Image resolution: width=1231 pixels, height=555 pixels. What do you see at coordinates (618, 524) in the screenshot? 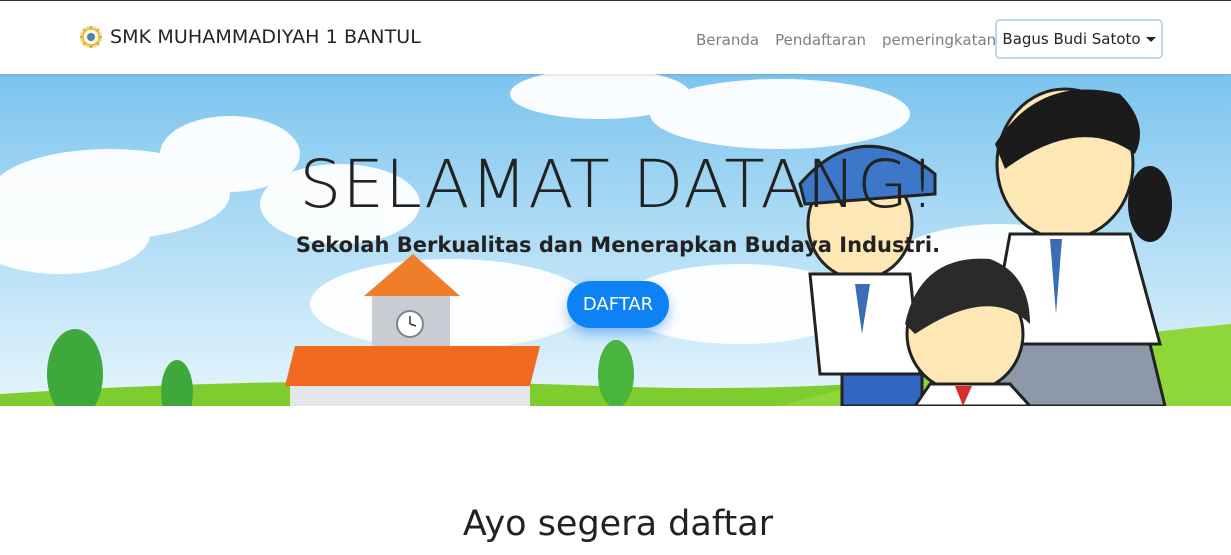
I see `section-title: Ayo segera daftar` at bounding box center [618, 524].